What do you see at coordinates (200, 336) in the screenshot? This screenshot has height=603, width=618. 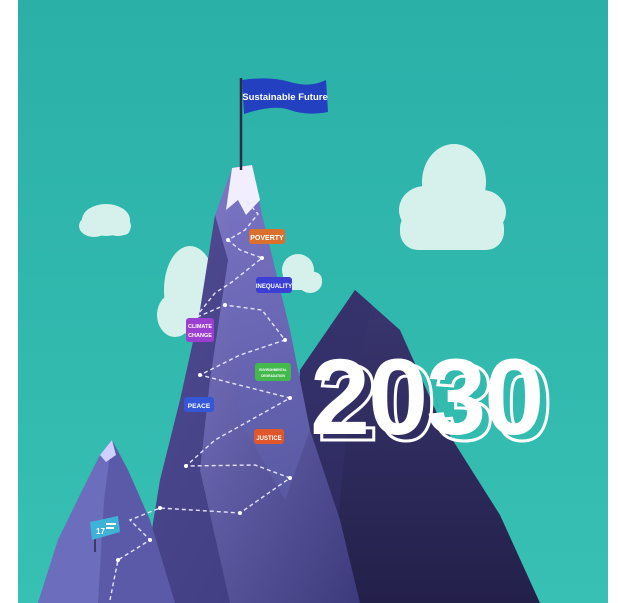 I see `milestone-climate-label-line2: CHANGE` at bounding box center [200, 336].